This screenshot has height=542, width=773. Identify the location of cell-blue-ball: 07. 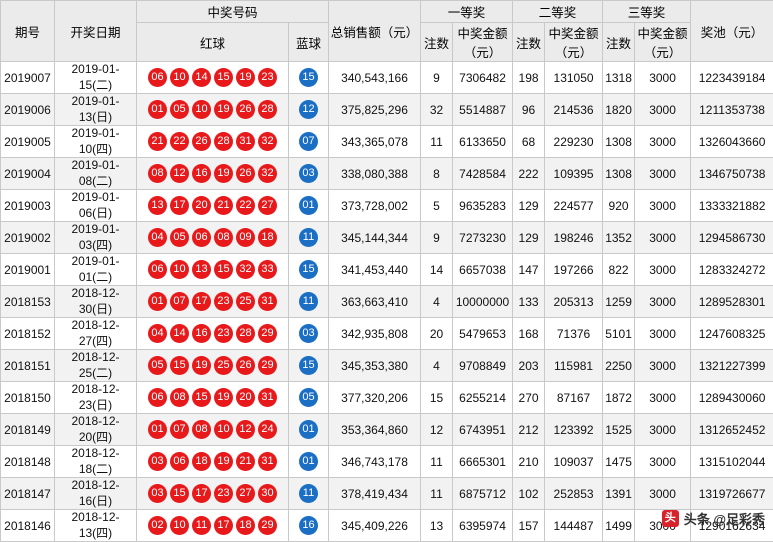
(309, 142).